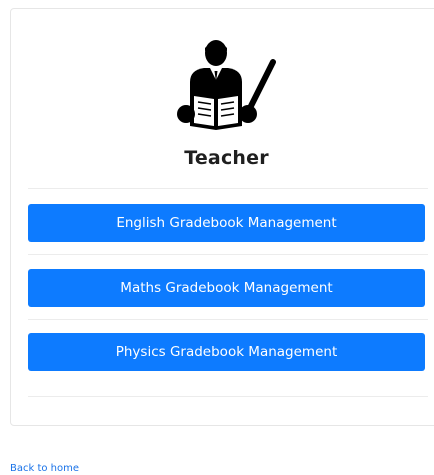 The width and height of the screenshot is (434, 475). What do you see at coordinates (226, 158) in the screenshot?
I see `page-title: Teacher` at bounding box center [226, 158].